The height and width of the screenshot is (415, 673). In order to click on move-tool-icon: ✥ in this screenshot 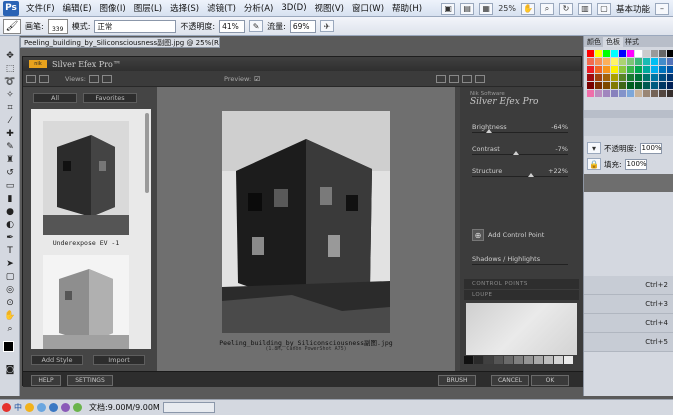, I will do `click(10, 56)`.